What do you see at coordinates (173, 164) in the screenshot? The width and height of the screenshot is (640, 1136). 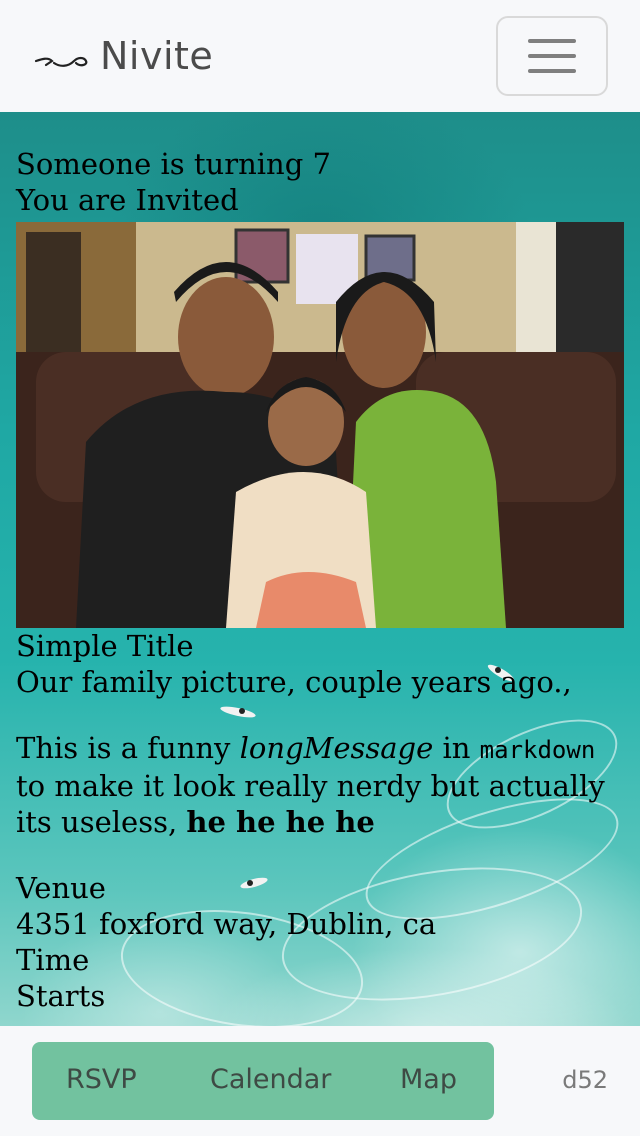 I see `invite-headline: Someone is turning 7` at bounding box center [173, 164].